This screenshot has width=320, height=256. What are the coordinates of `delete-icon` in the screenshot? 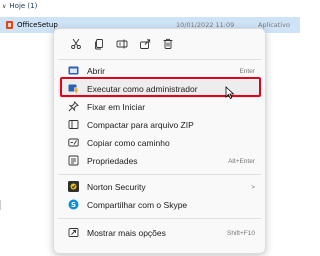 It's located at (168, 44).